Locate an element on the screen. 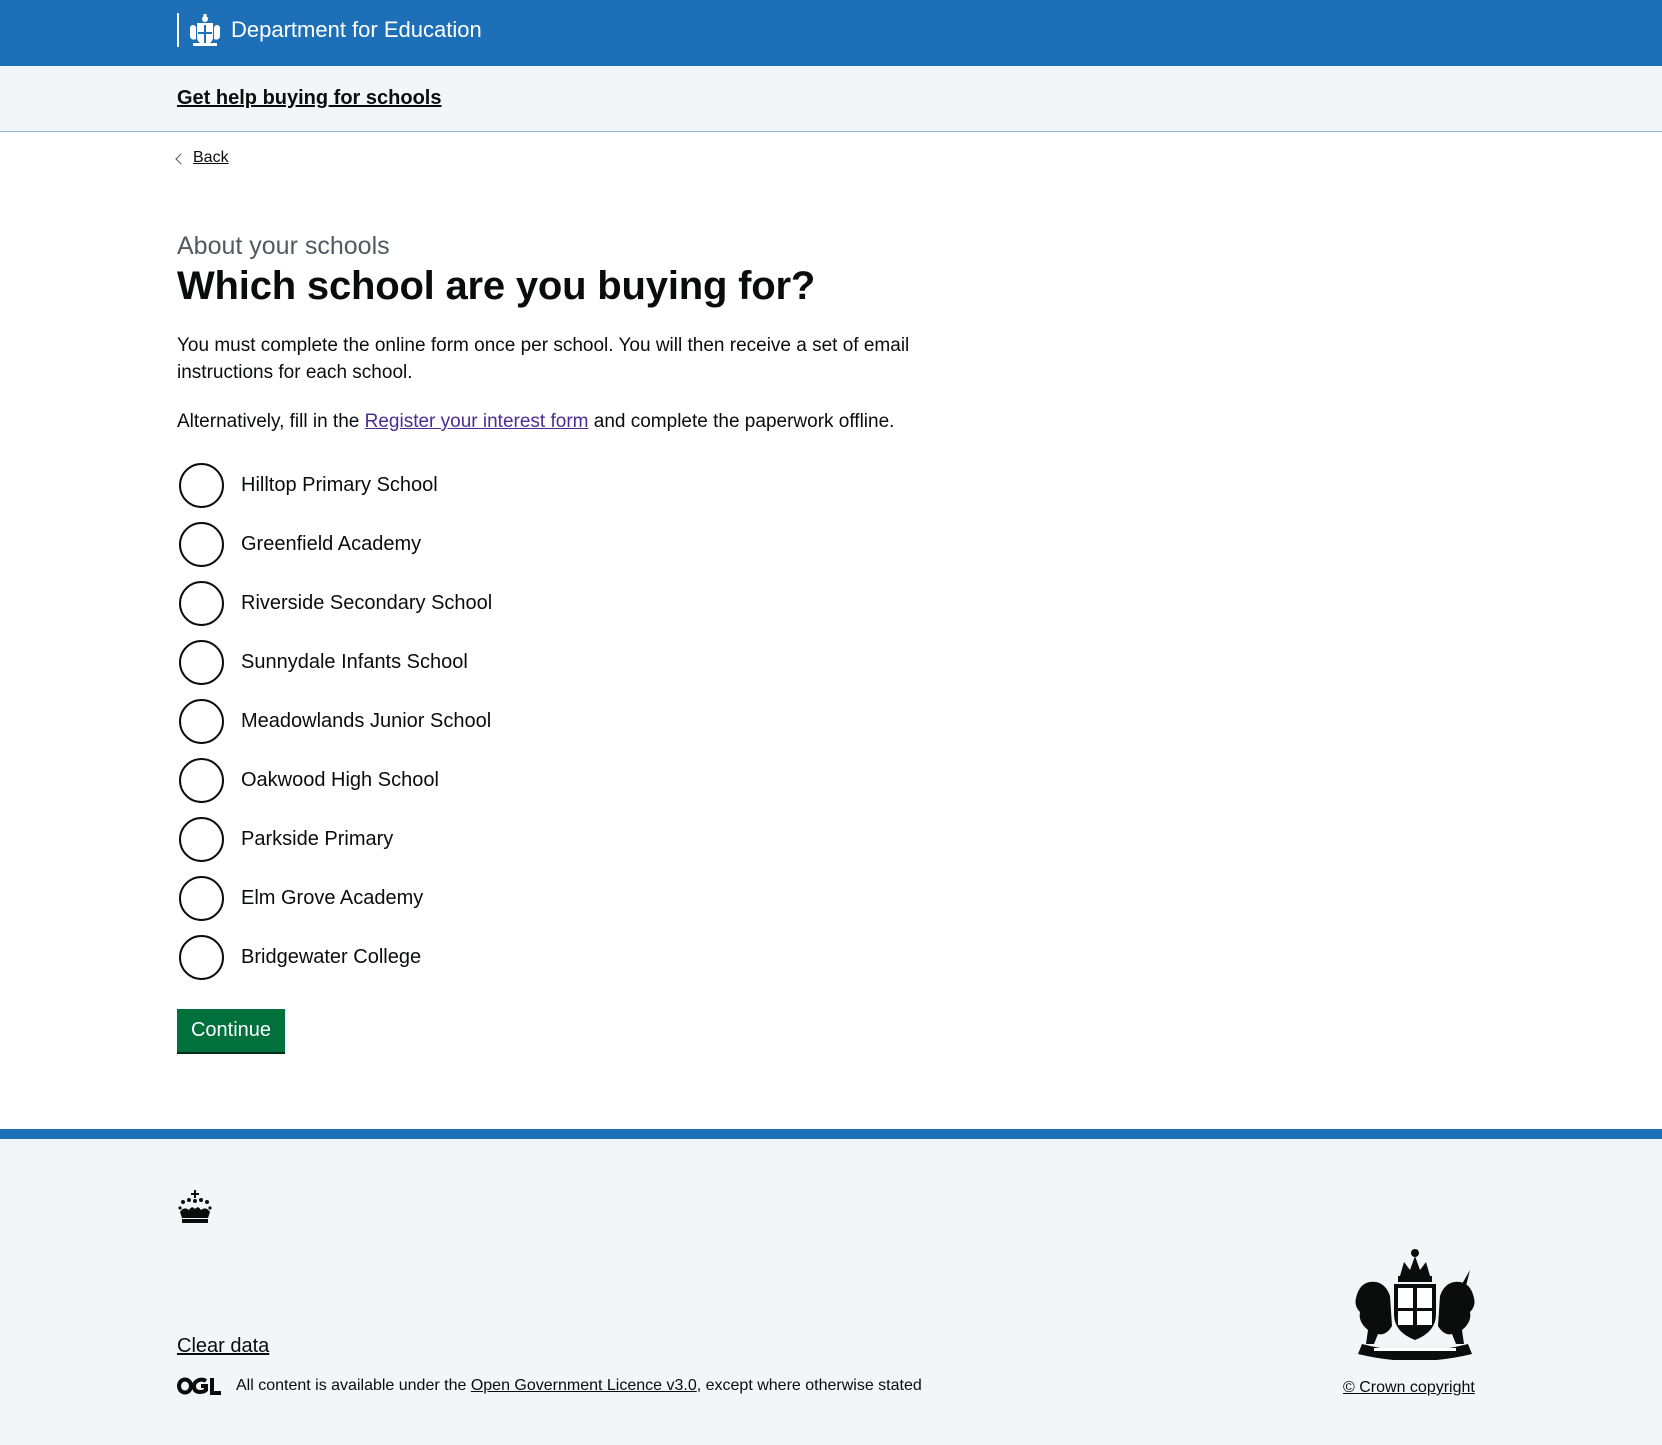 This screenshot has height=1445, width=1662. crown-icon is located at coordinates (195, 1206).